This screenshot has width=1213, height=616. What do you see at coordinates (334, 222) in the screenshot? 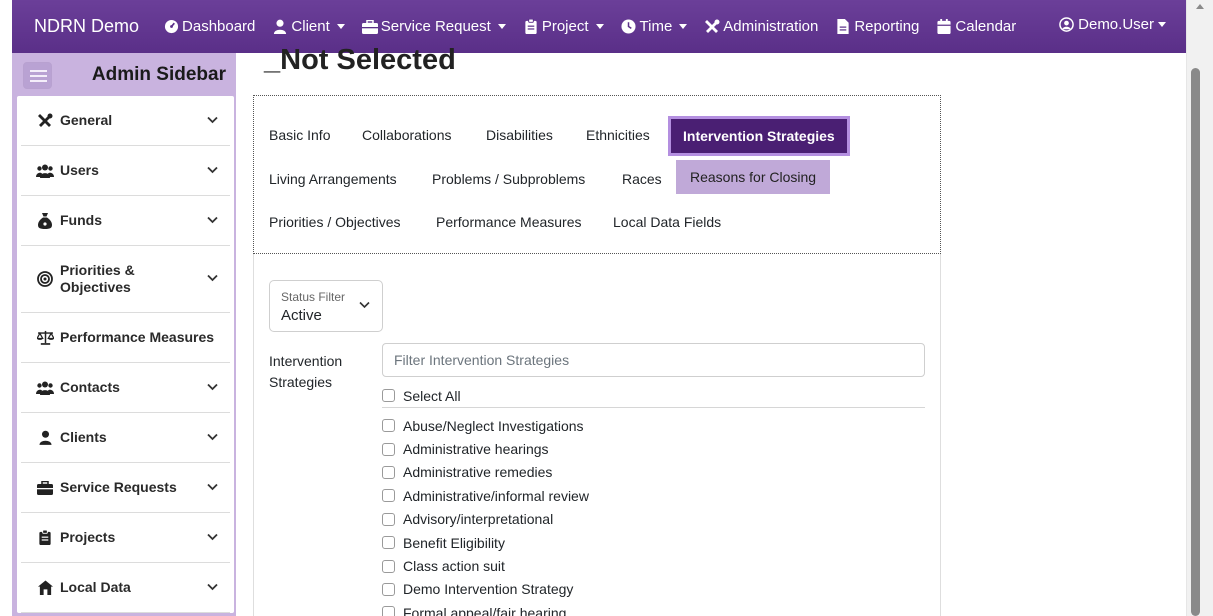
I see `tab-priorities-objectives: Priorities / Objectives` at bounding box center [334, 222].